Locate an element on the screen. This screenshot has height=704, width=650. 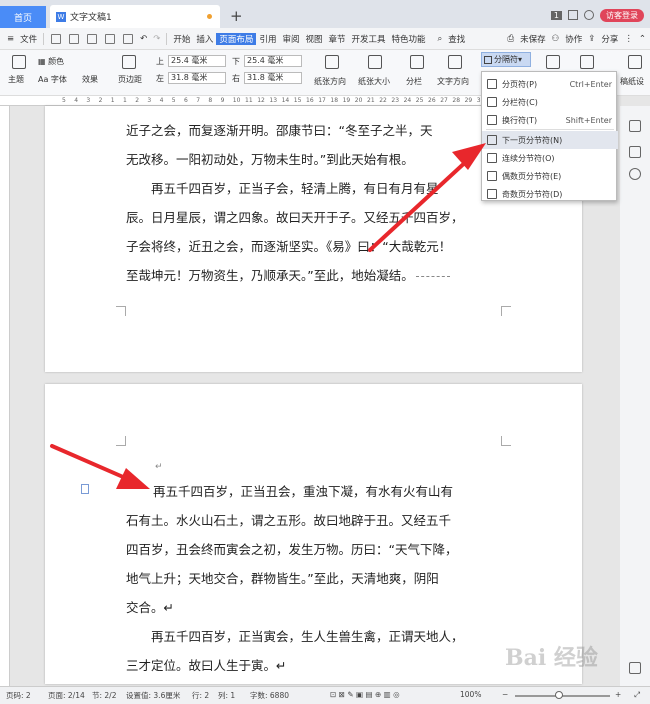
page-number: 页码: 2 is located at coordinates (18, 695).